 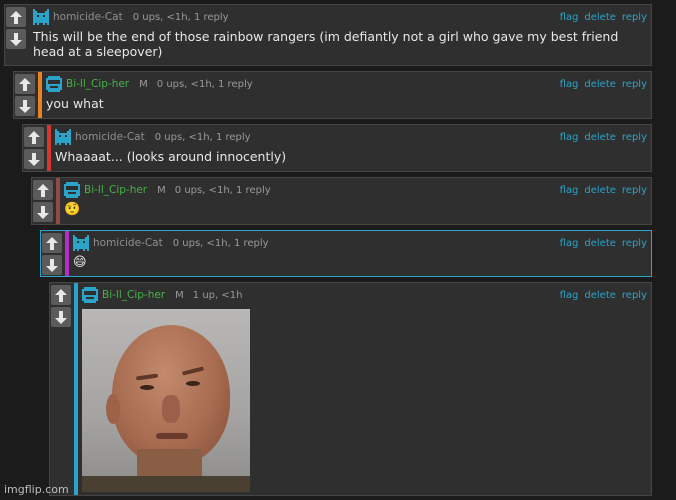 I want to click on meme-eye-right, so click(x=193, y=383).